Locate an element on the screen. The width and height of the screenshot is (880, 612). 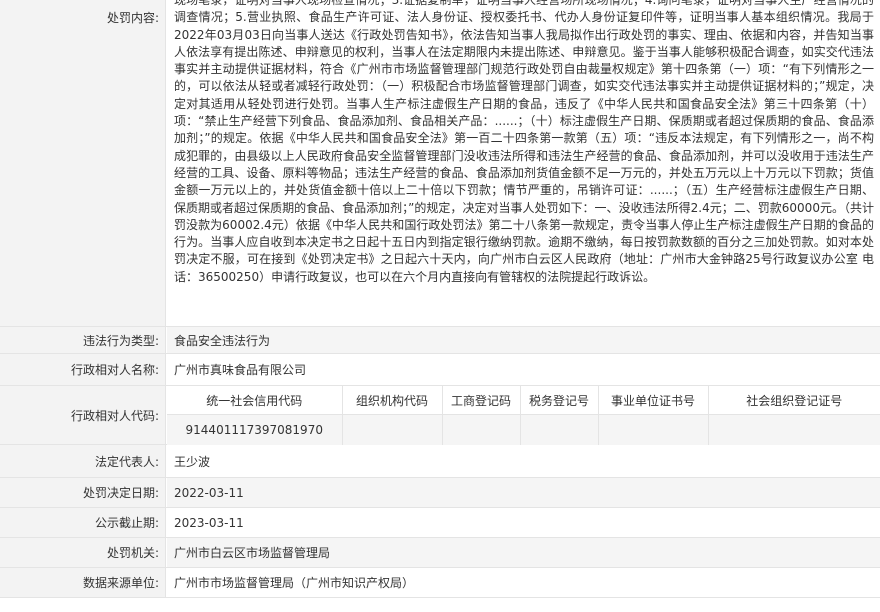
decision-date-label: 处罚决定日期: is located at coordinates (83, 492).